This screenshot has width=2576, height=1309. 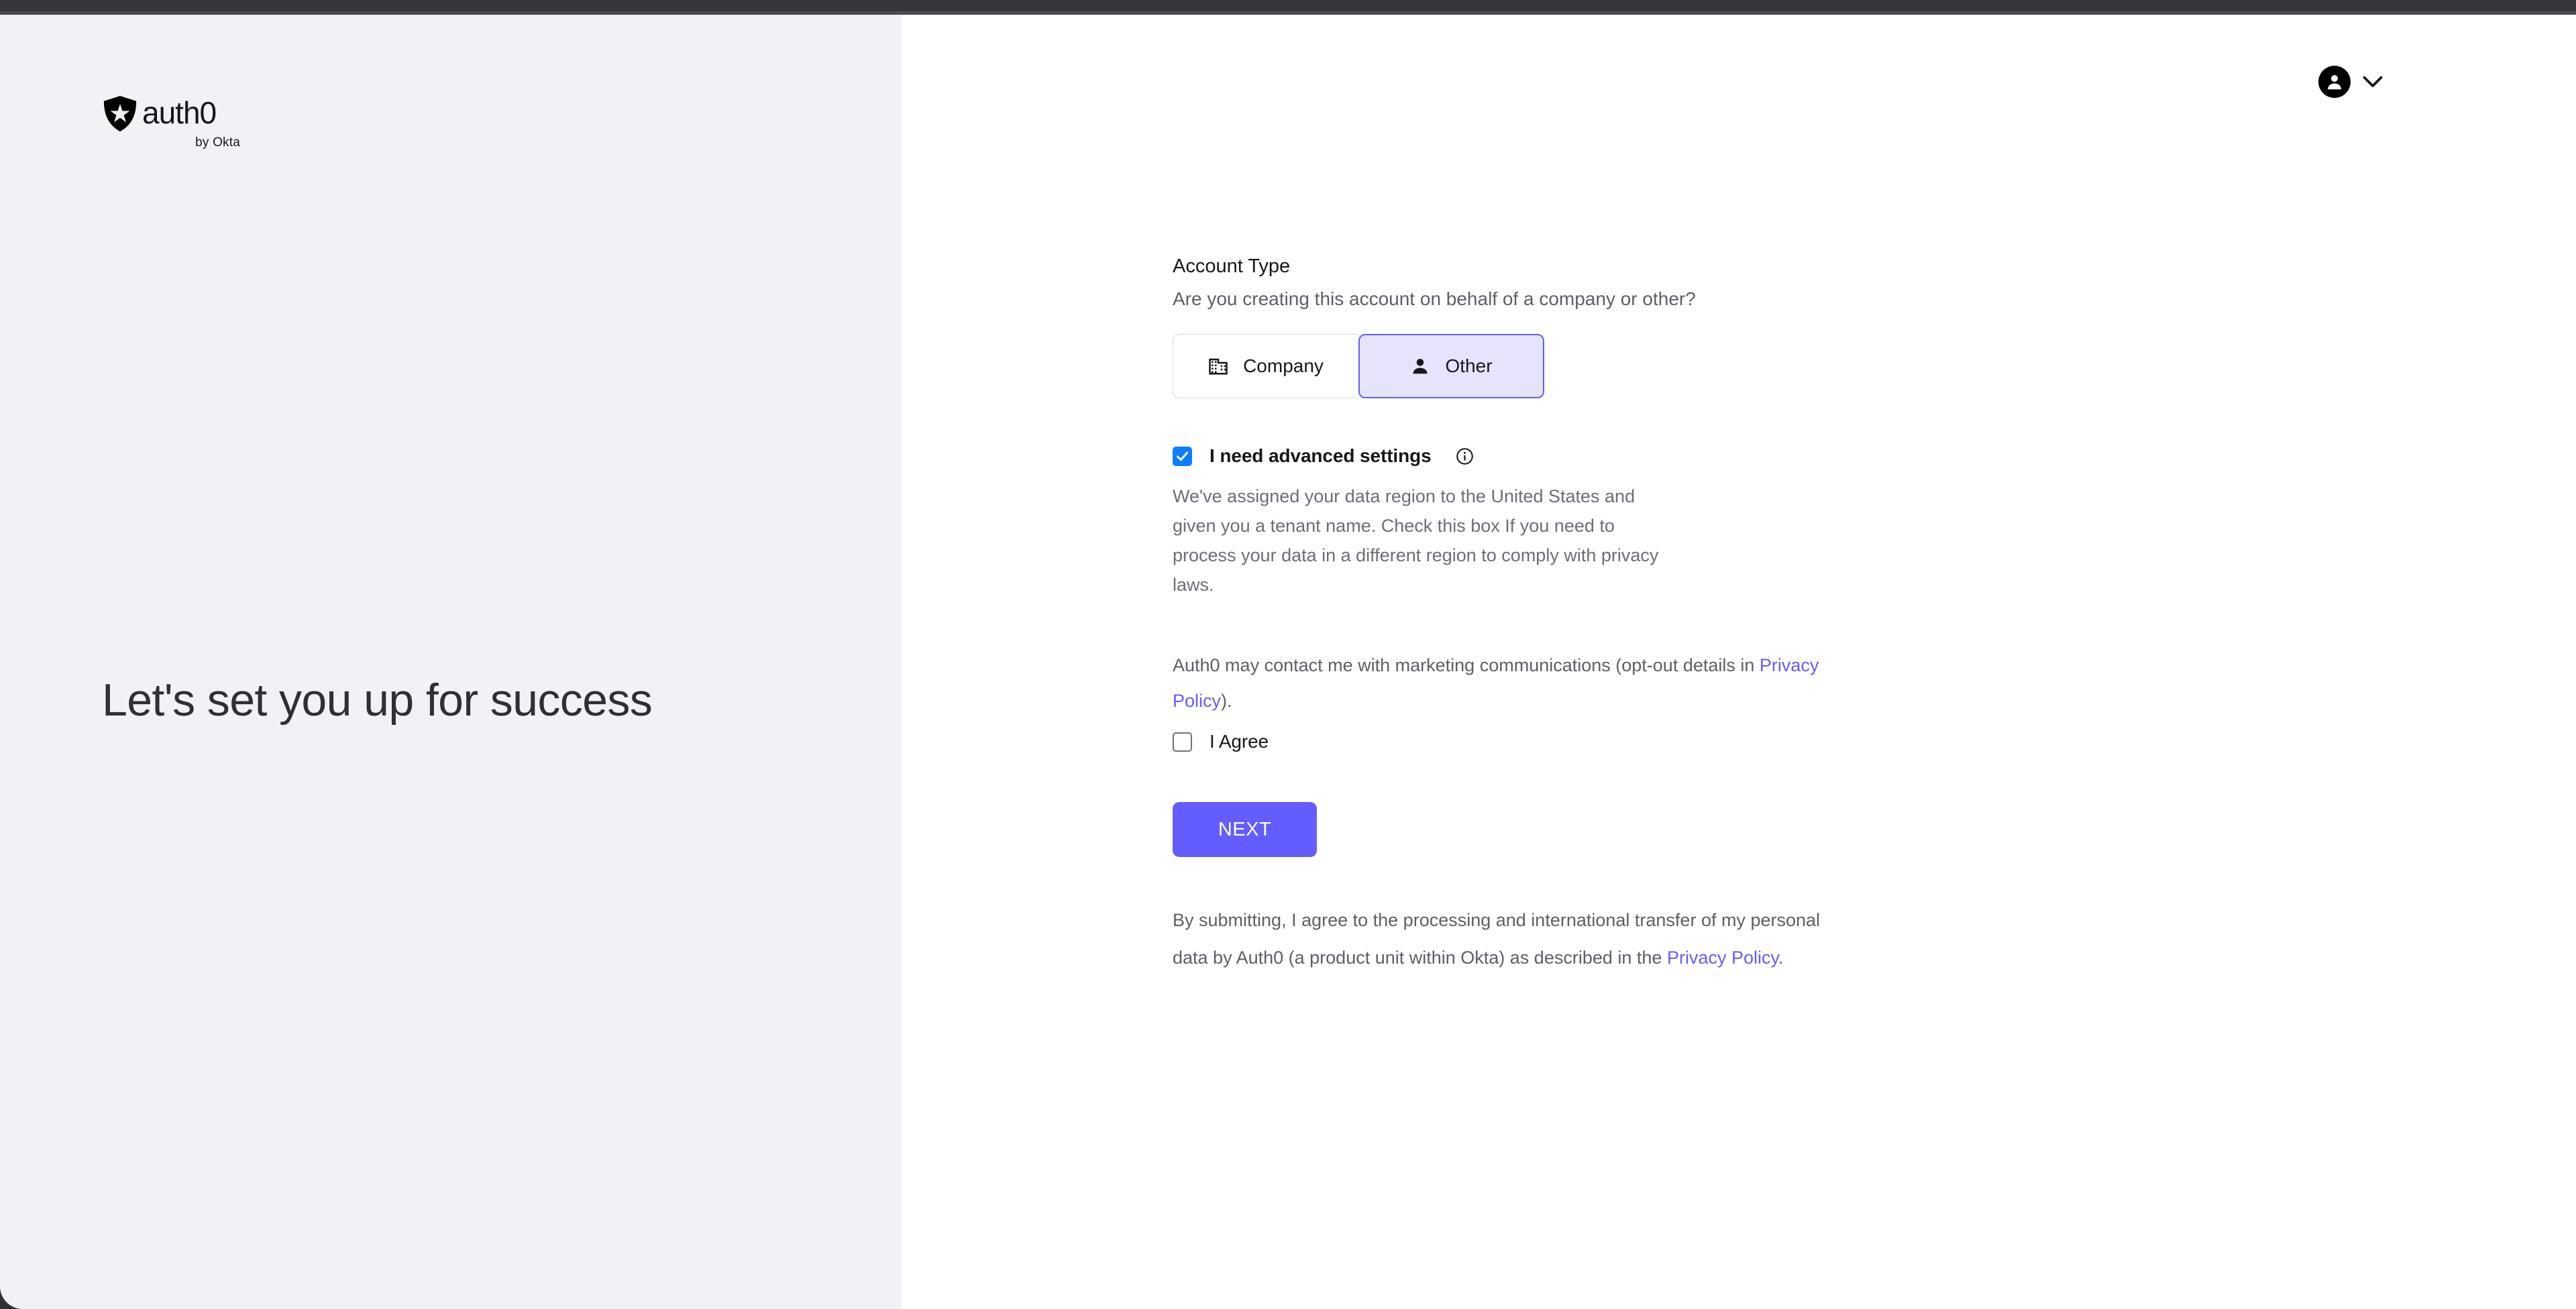 What do you see at coordinates (1465, 456) in the screenshot?
I see `info-circle-icon` at bounding box center [1465, 456].